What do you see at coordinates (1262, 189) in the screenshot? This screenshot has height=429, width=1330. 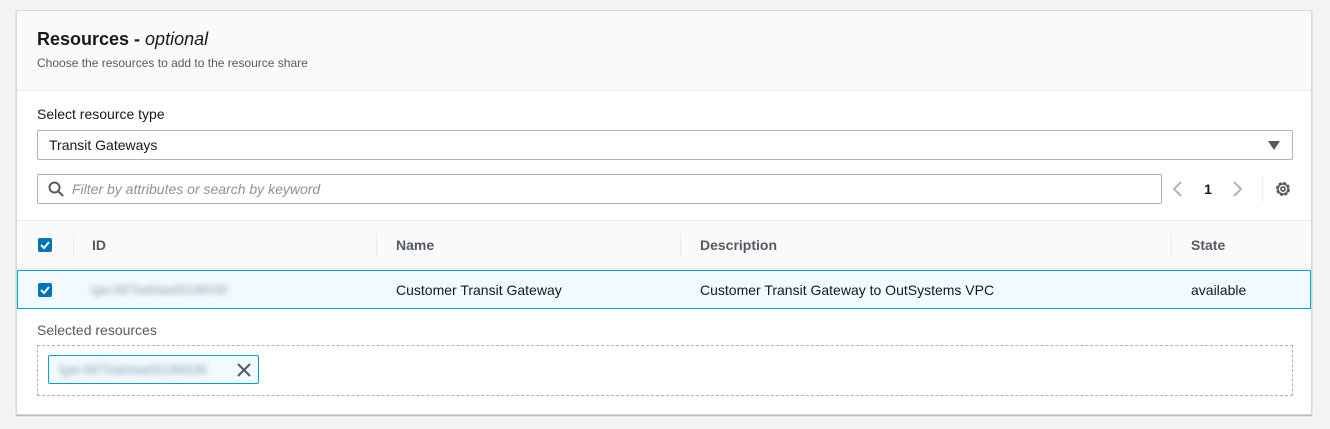 I see `pager-divider` at bounding box center [1262, 189].